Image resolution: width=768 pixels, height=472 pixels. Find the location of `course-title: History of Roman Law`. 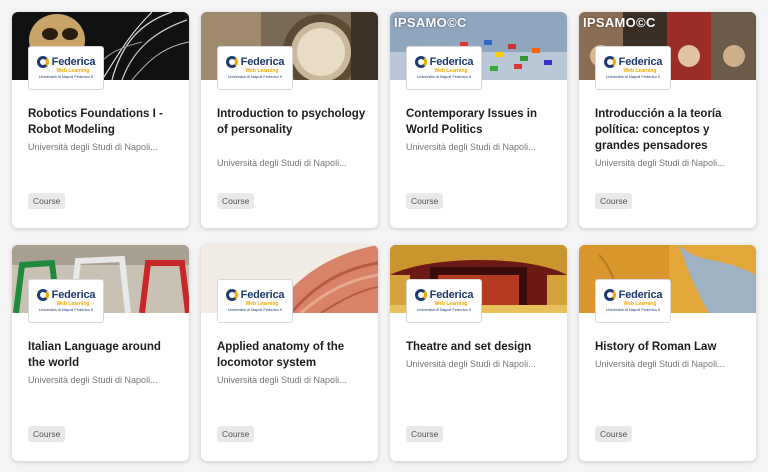

course-title: History of Roman Law is located at coordinates (656, 347).